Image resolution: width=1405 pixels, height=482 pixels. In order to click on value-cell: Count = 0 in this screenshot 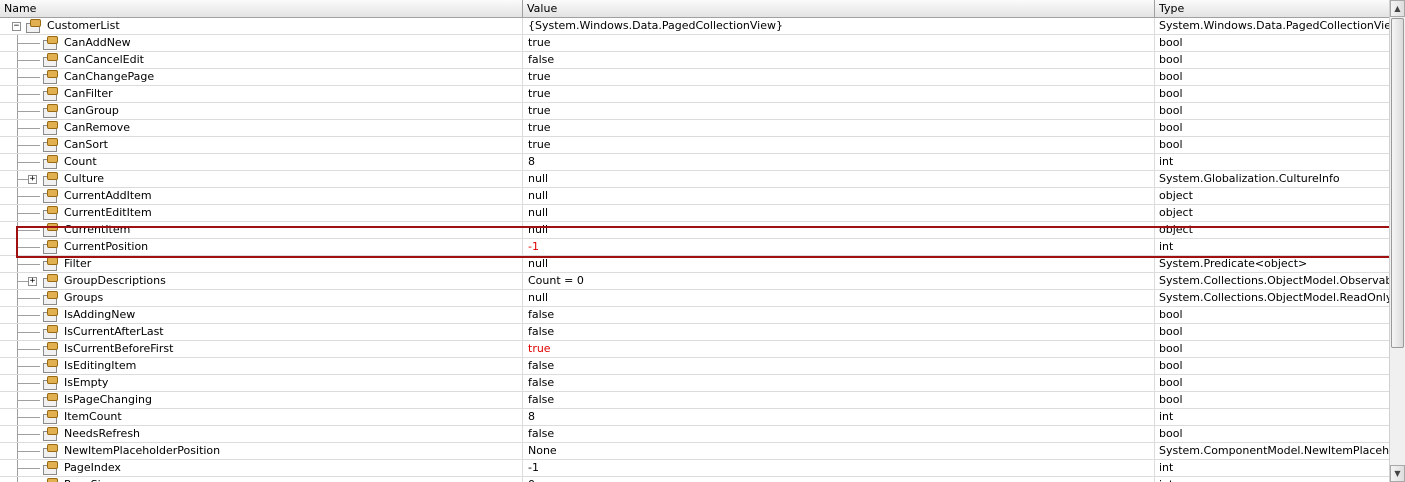, I will do `click(839, 281)`.